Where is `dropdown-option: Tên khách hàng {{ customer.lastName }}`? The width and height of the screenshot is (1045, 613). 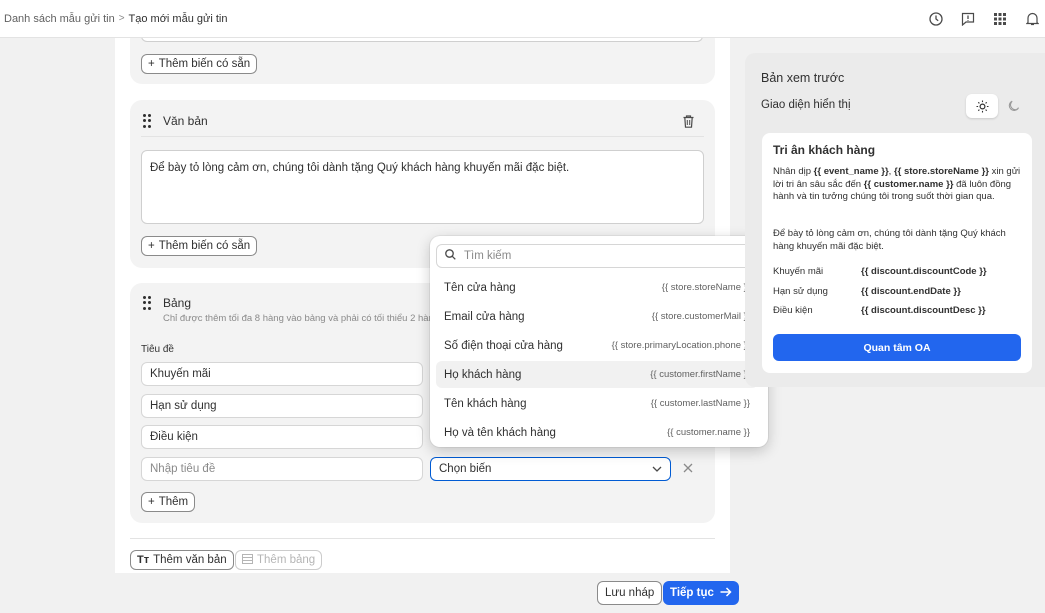 dropdown-option: Tên khách hàng {{ customer.lastName }} is located at coordinates (597, 403).